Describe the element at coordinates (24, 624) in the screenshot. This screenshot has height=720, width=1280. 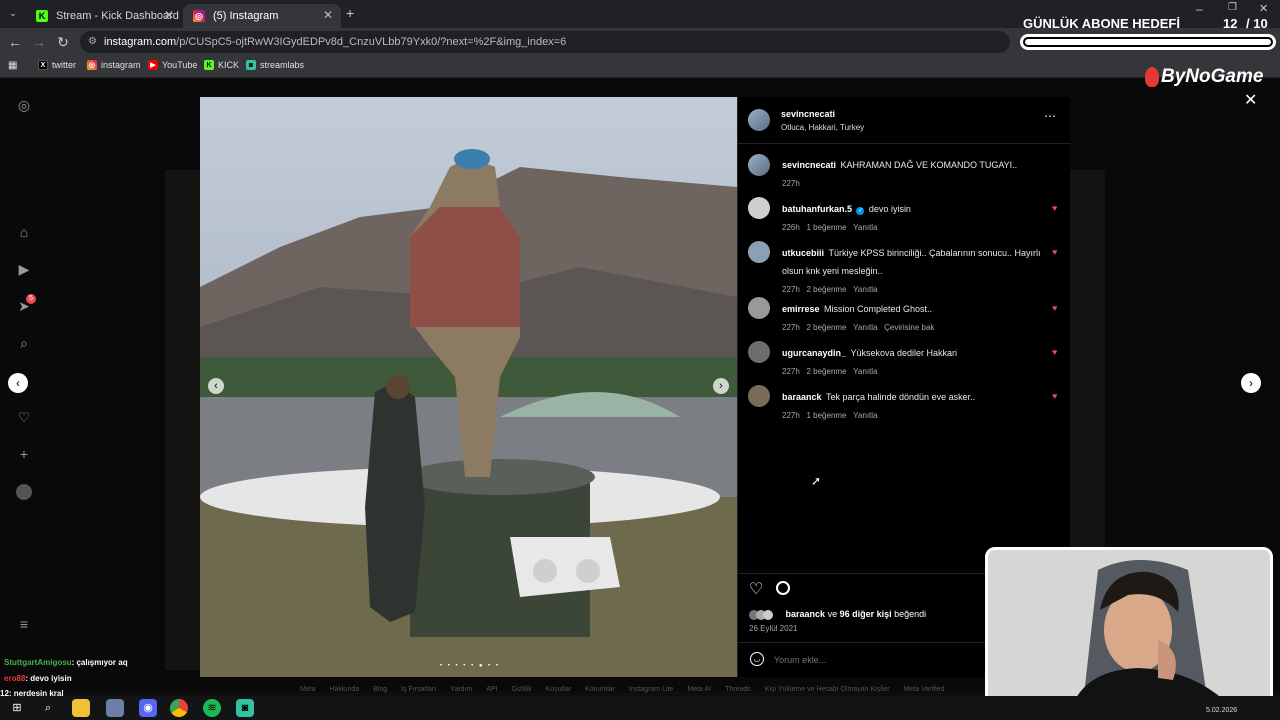
I see `menu-hamburger-icon: ≡` at that location.